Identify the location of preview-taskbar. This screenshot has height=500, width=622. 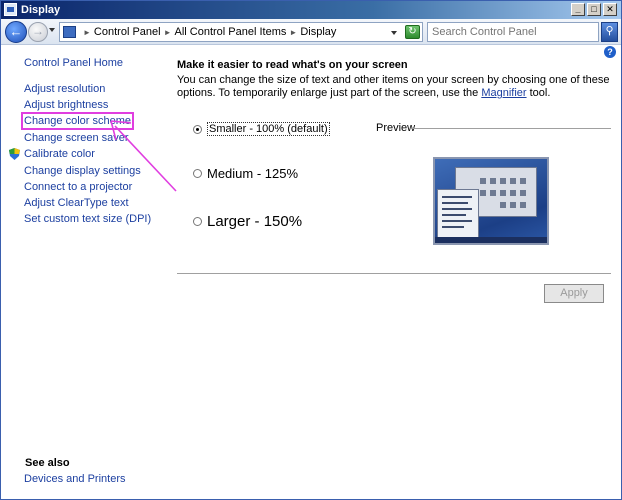
(491, 240).